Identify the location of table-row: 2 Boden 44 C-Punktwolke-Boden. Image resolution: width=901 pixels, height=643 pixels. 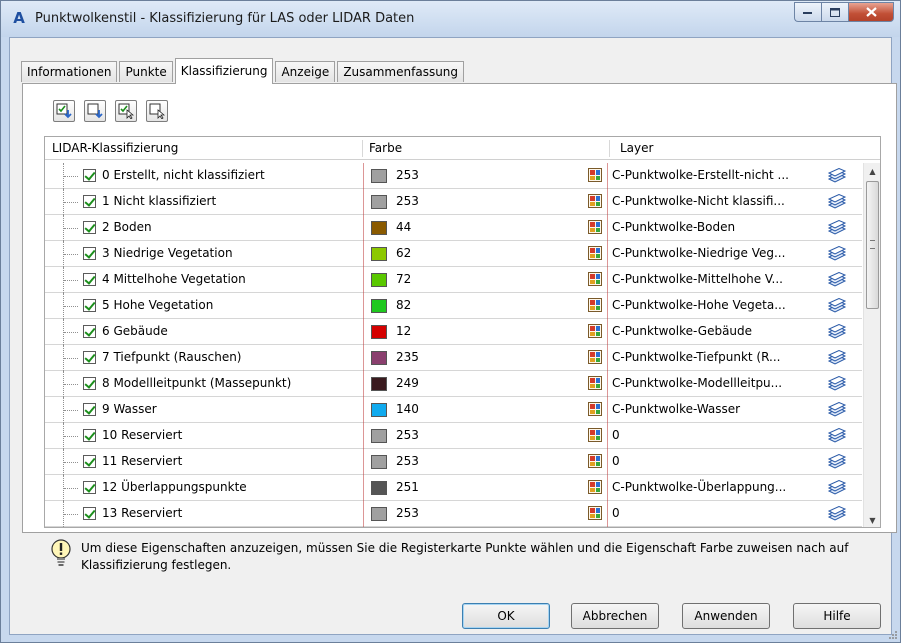
(453, 228).